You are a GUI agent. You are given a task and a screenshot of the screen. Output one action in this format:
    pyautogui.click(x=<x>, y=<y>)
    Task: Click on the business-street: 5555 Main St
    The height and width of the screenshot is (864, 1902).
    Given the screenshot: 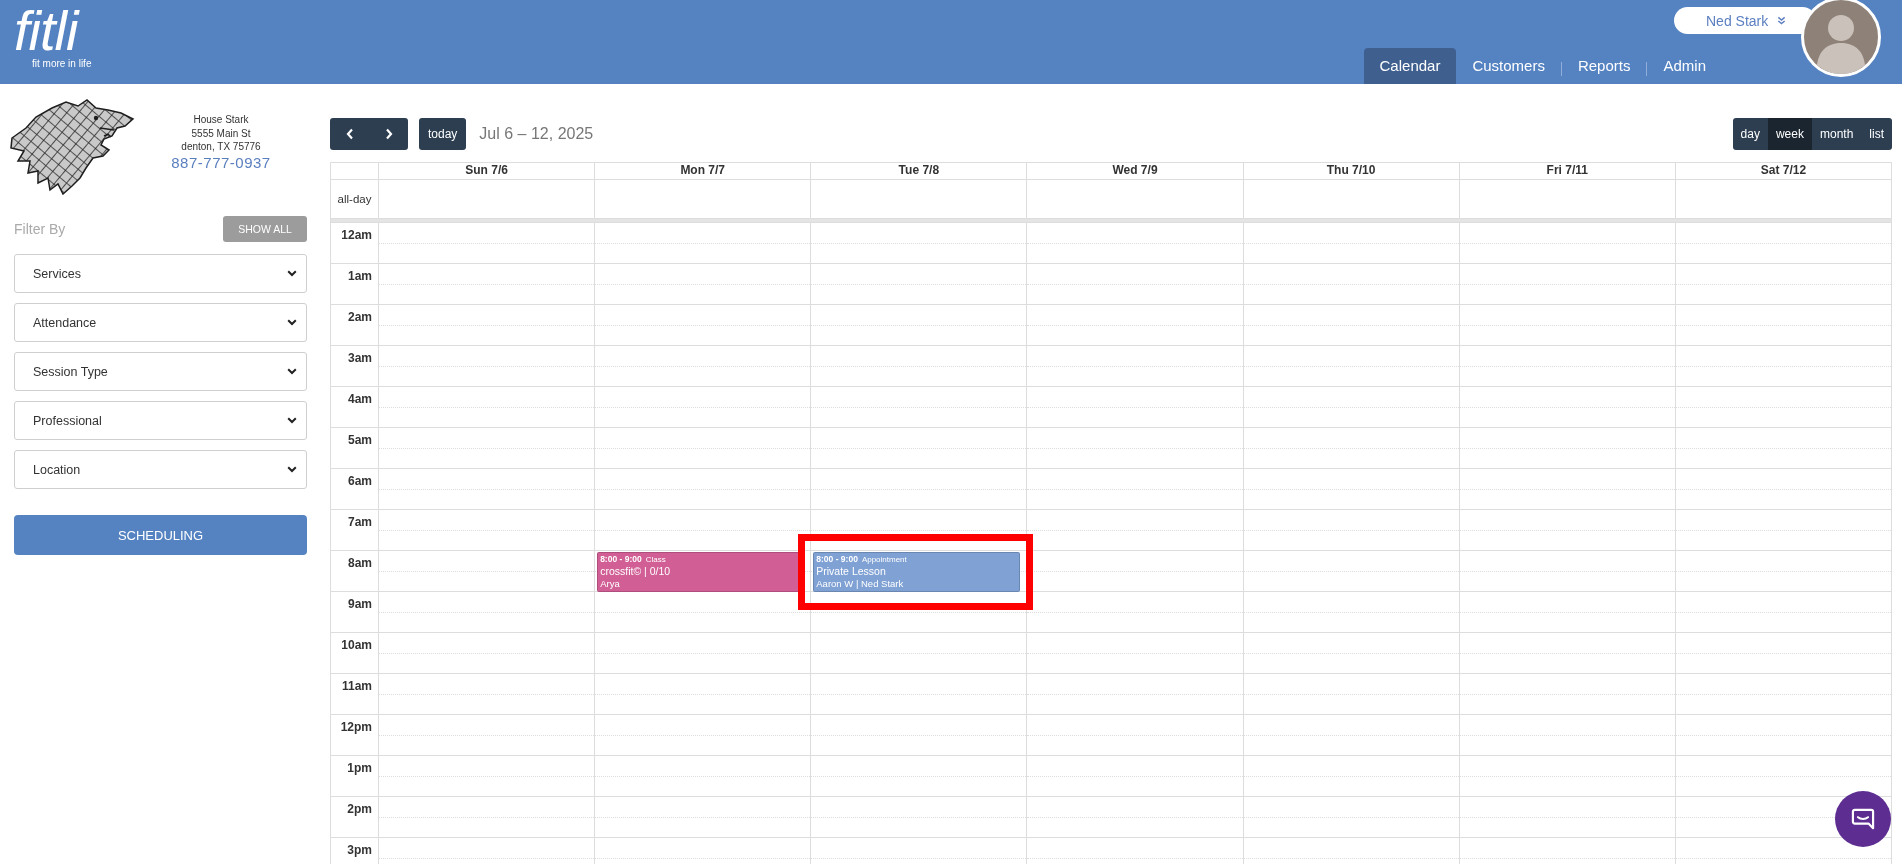 What is the action you would take?
    pyautogui.click(x=221, y=133)
    